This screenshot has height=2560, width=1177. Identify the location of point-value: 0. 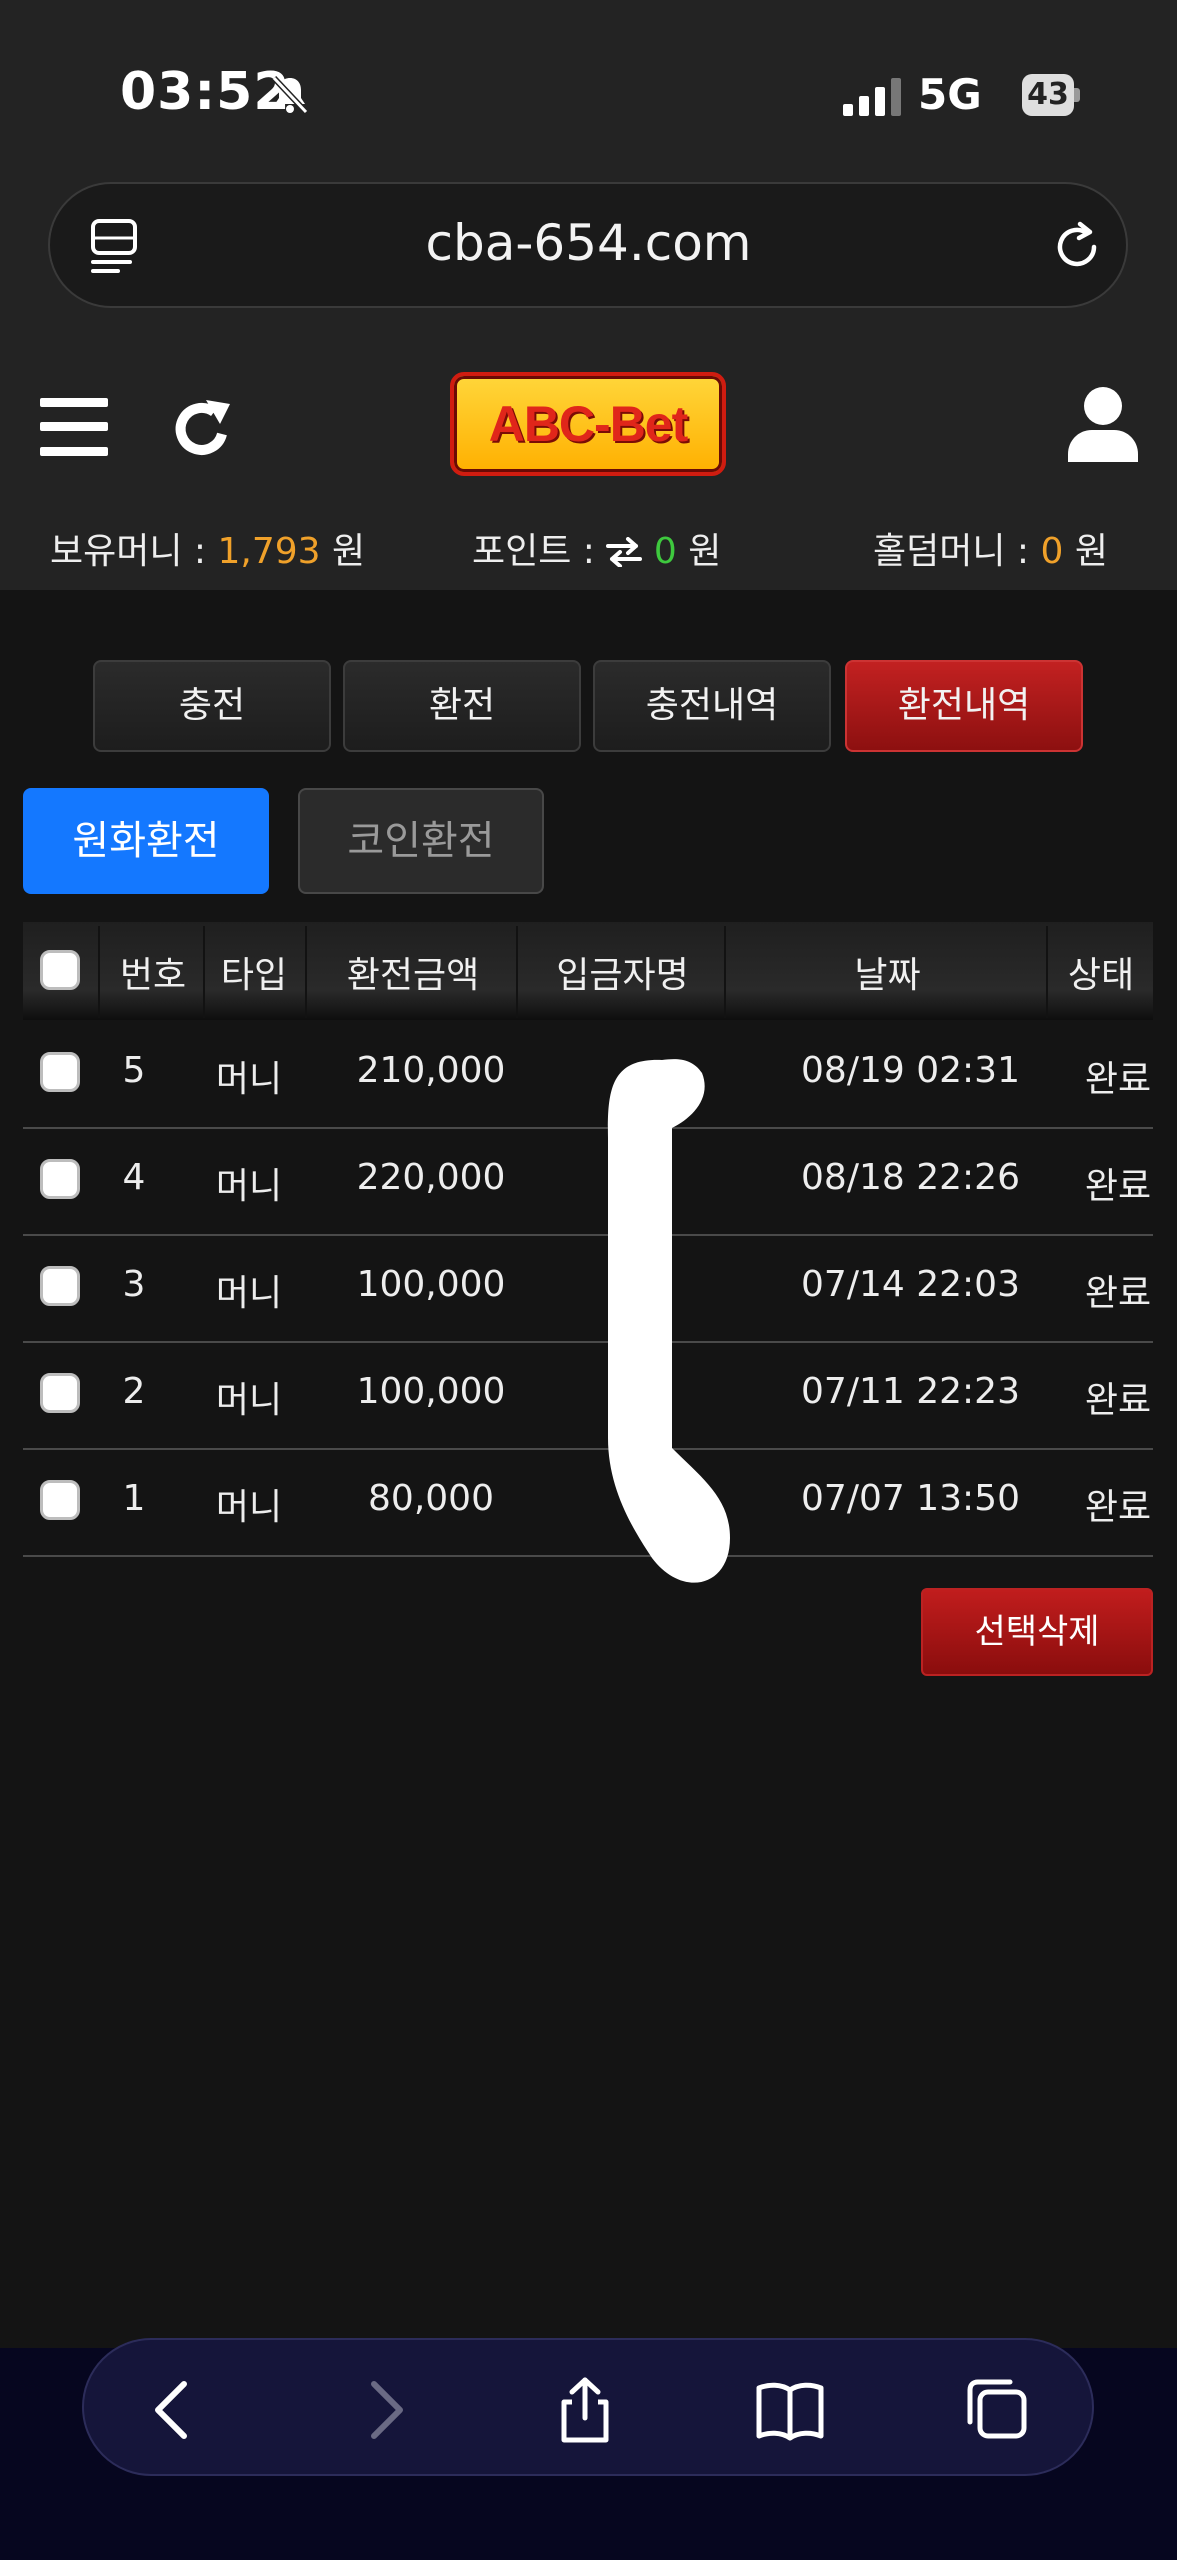
(665, 551).